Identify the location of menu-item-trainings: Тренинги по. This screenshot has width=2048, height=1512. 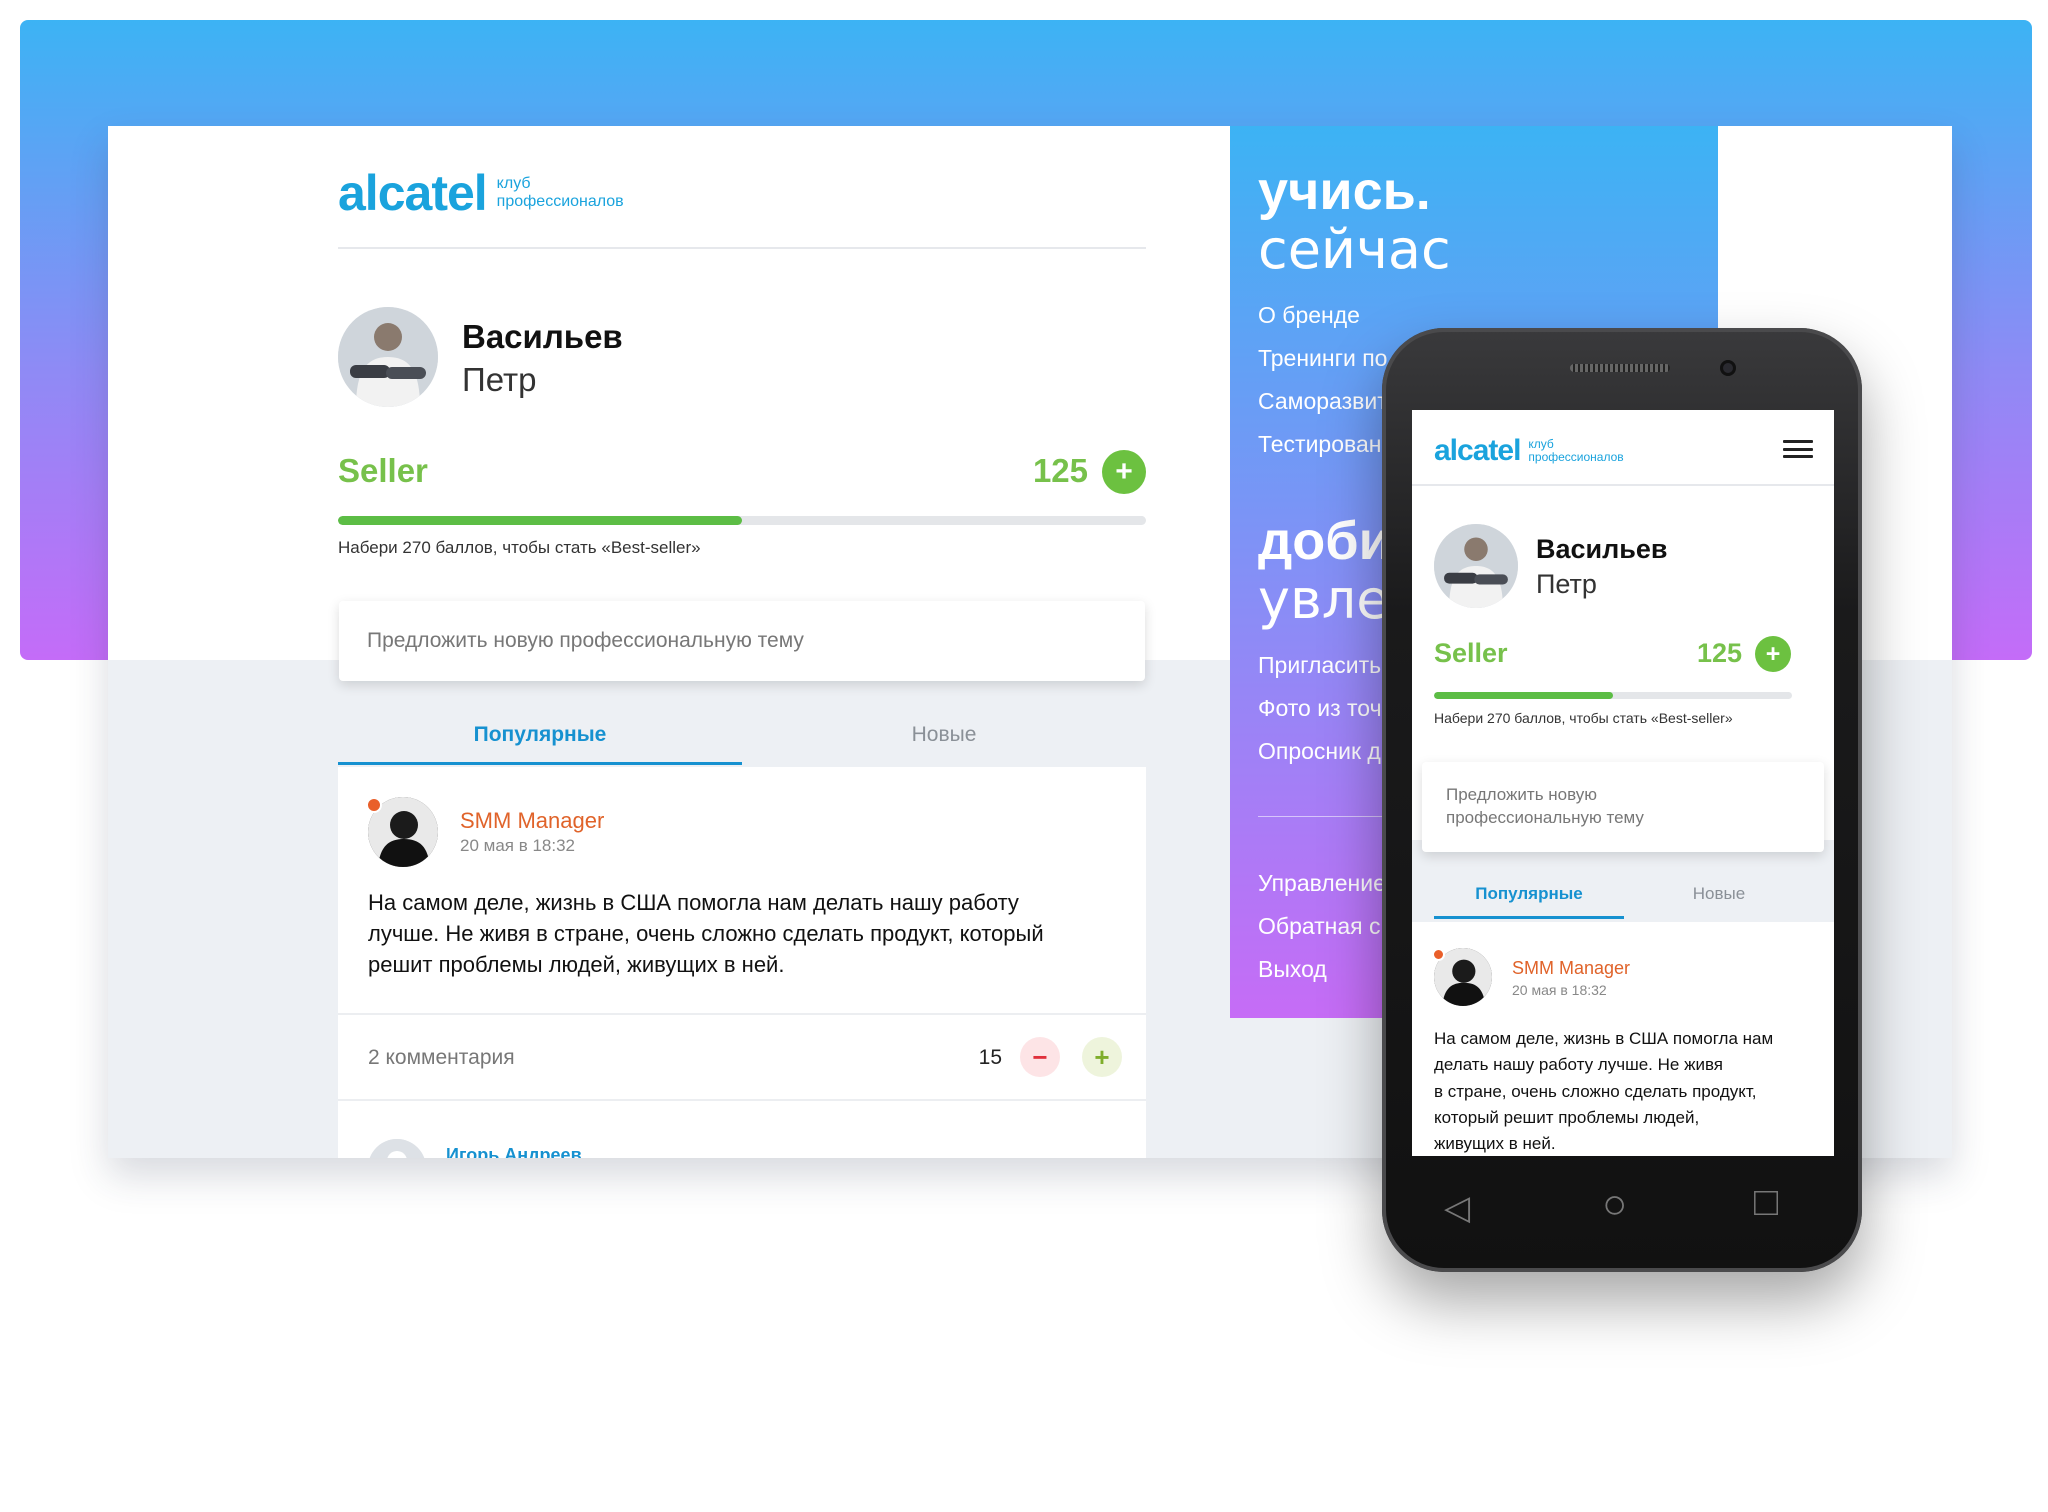
(1322, 358).